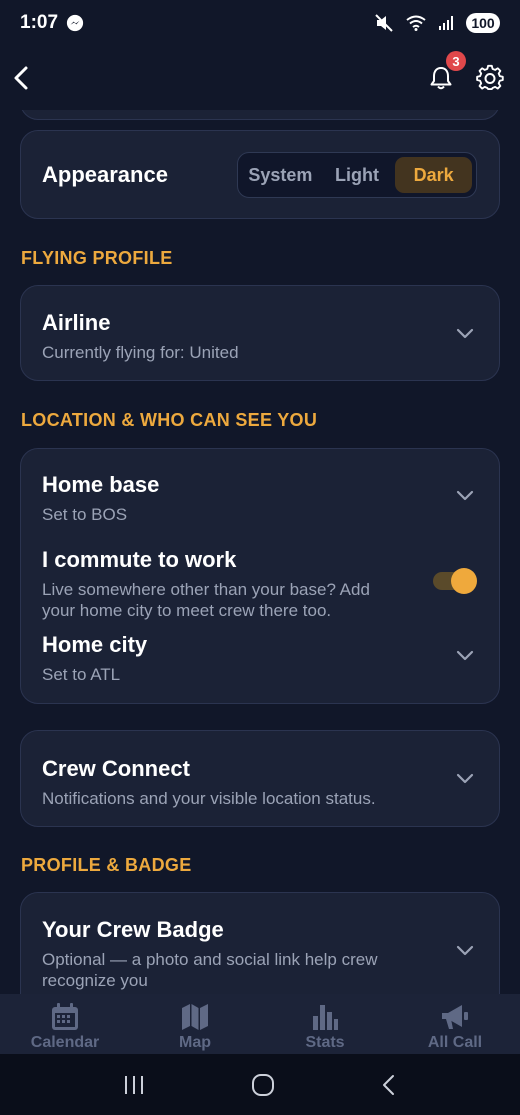 This screenshot has width=520, height=1115. What do you see at coordinates (101, 484) in the screenshot?
I see `home-base-title: Home base` at bounding box center [101, 484].